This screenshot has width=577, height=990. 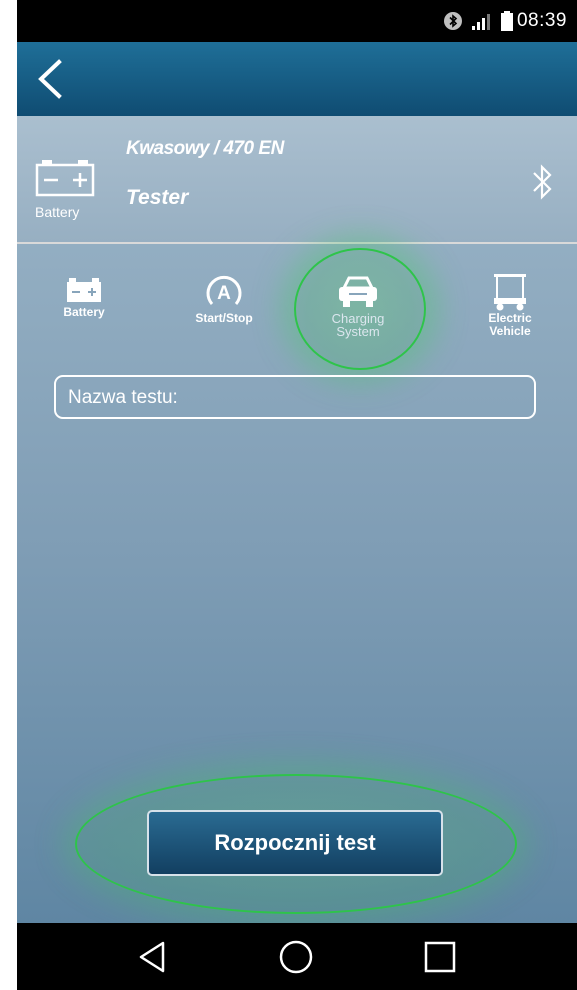 I want to click on bluetooth-status-icon, so click(x=453, y=21).